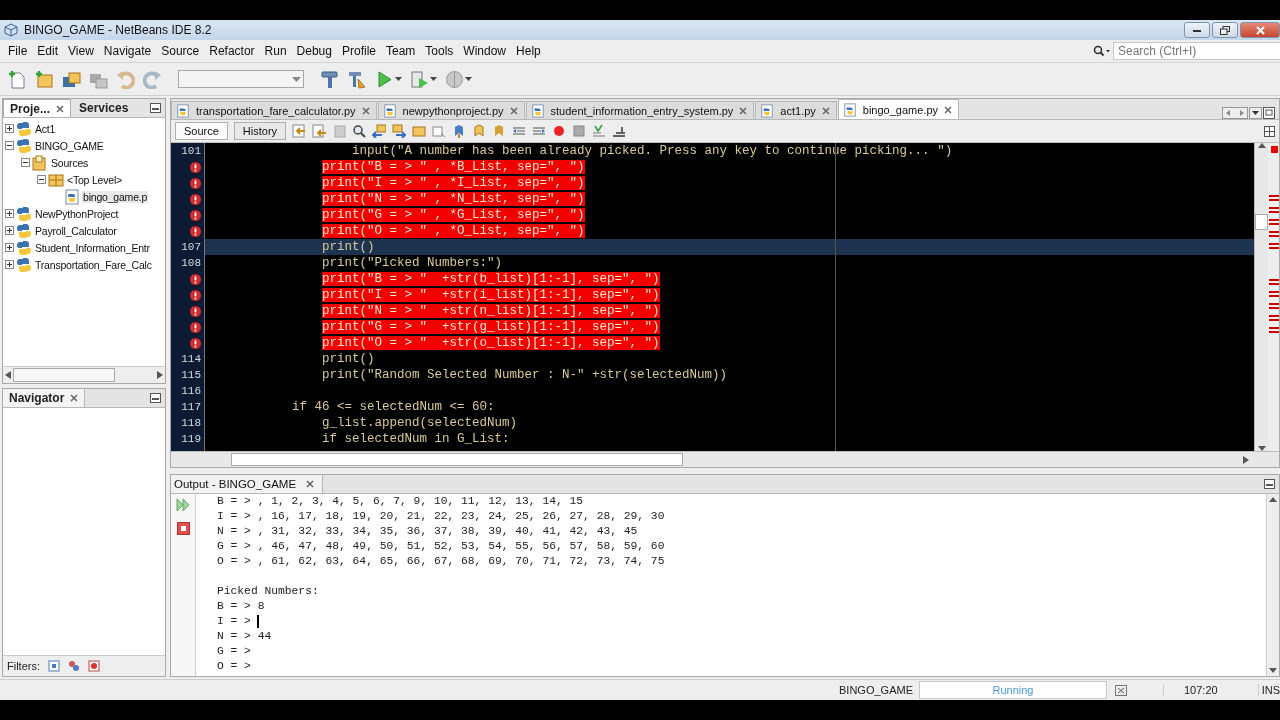  I want to click on editor-tab: transportation_fare_calculator.py, so click(274, 110).